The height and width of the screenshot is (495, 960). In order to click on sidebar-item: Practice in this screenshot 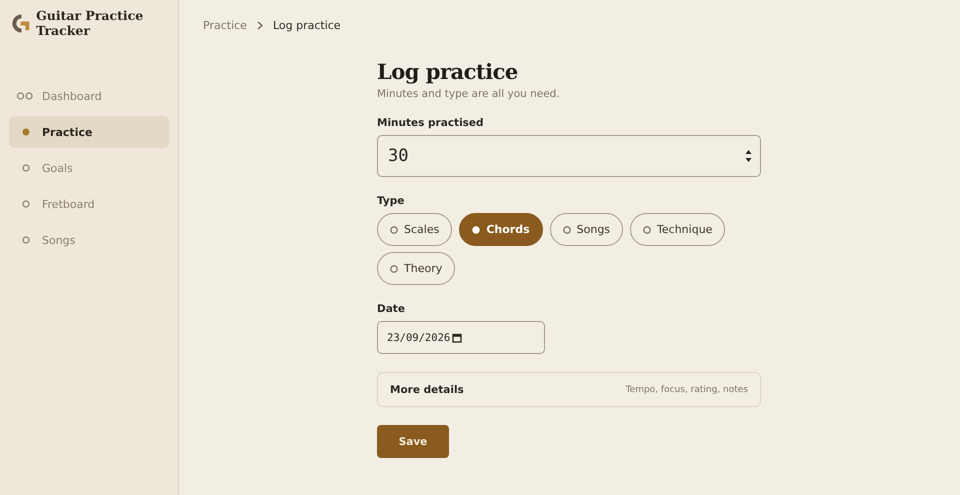, I will do `click(89, 132)`.